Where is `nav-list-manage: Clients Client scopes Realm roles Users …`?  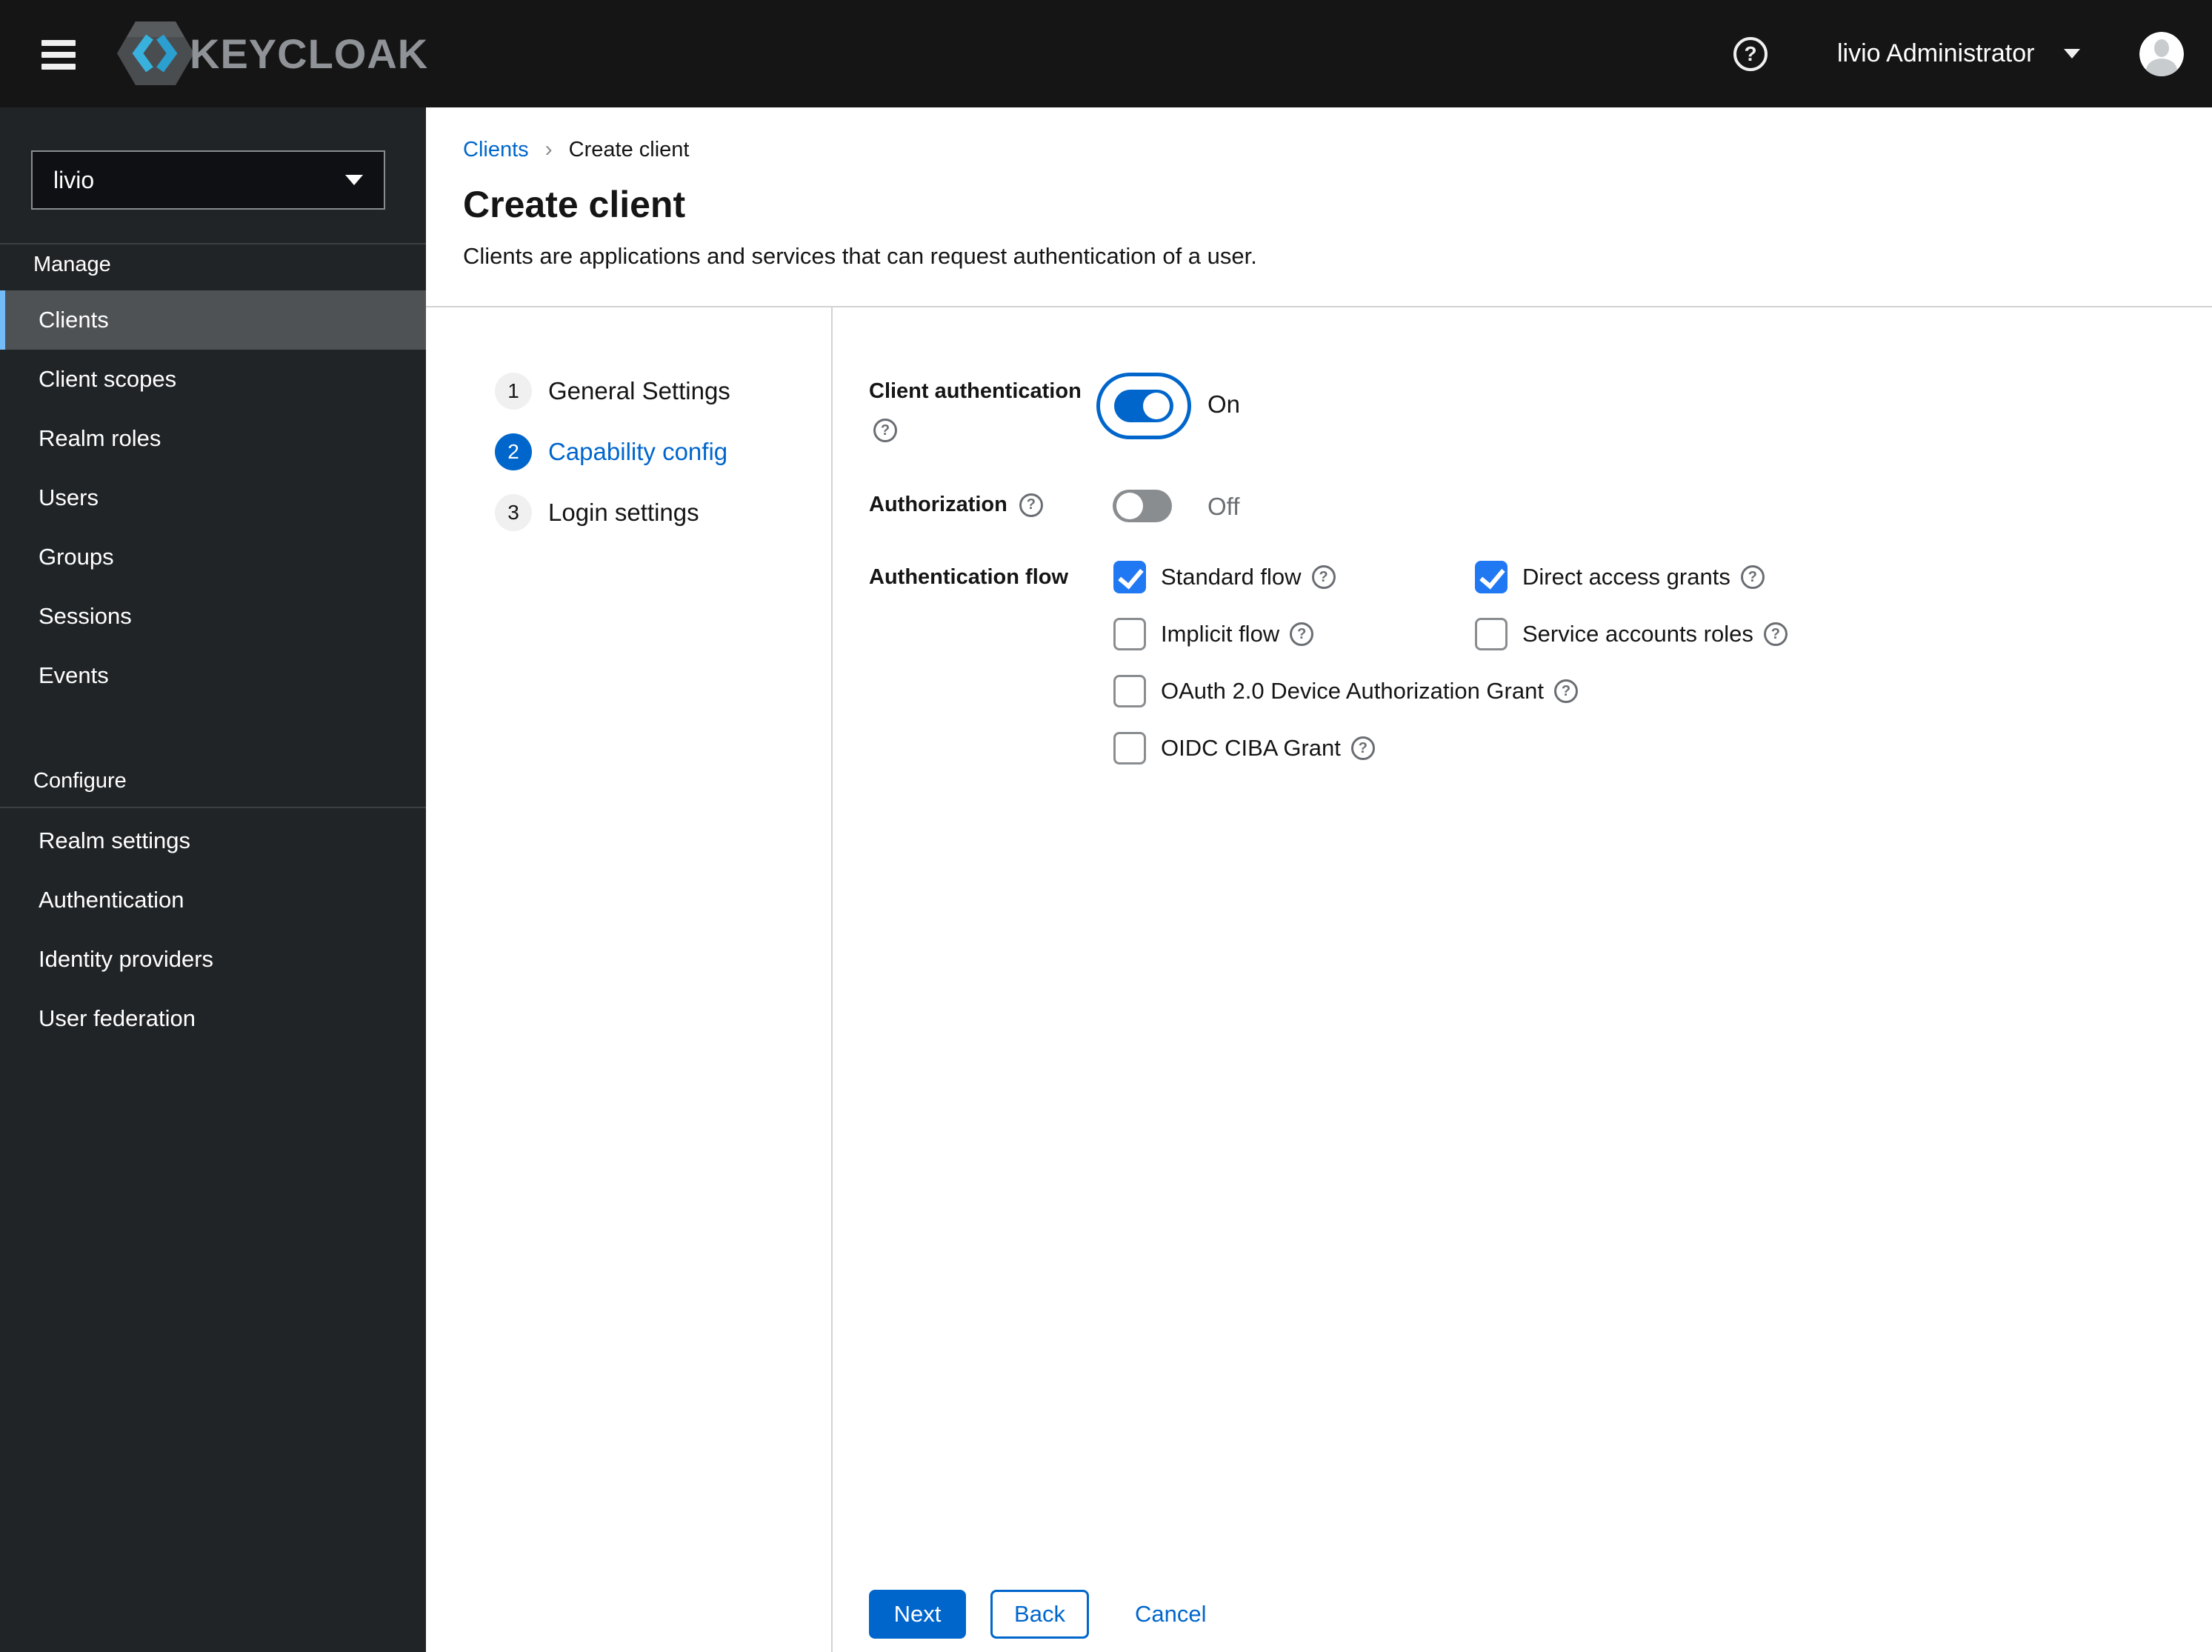
nav-list-manage: Clients Client scopes Realm roles Users … is located at coordinates (213, 497).